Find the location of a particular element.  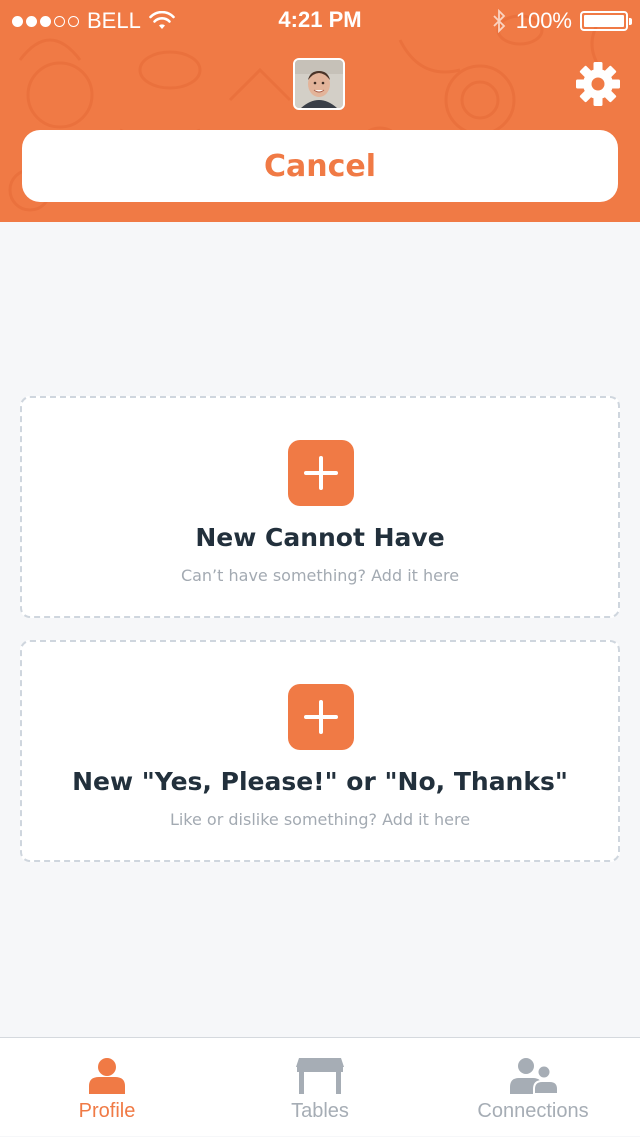

battery-icon is located at coordinates (606, 21).